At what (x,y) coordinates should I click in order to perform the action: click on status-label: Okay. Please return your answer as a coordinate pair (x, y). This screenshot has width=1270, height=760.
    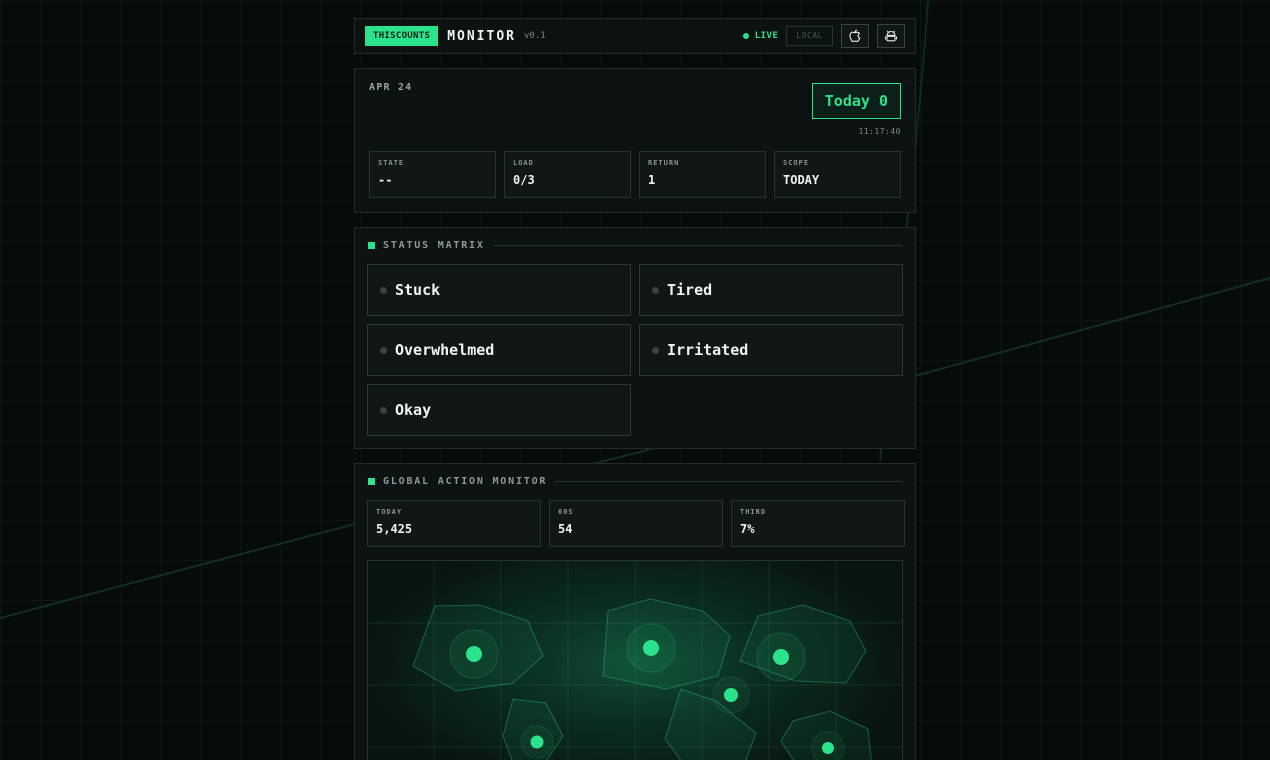
    Looking at the image, I should click on (413, 410).